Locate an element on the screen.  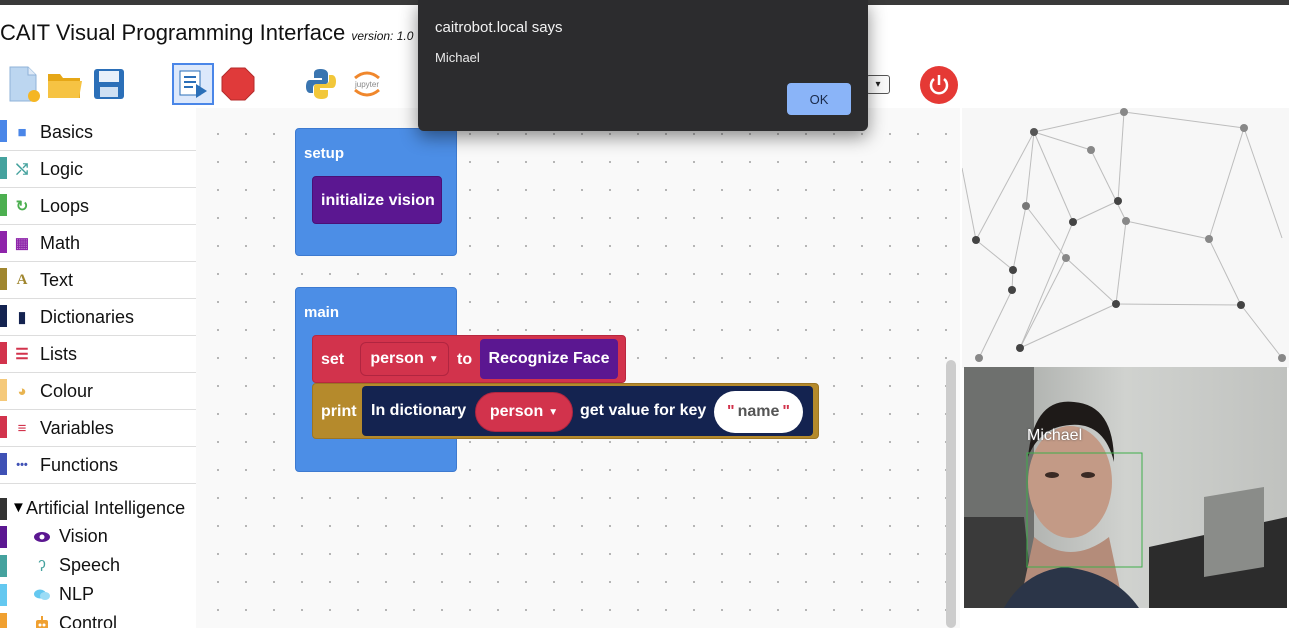
category-colour: ◕ Colour is located at coordinates (98, 391).